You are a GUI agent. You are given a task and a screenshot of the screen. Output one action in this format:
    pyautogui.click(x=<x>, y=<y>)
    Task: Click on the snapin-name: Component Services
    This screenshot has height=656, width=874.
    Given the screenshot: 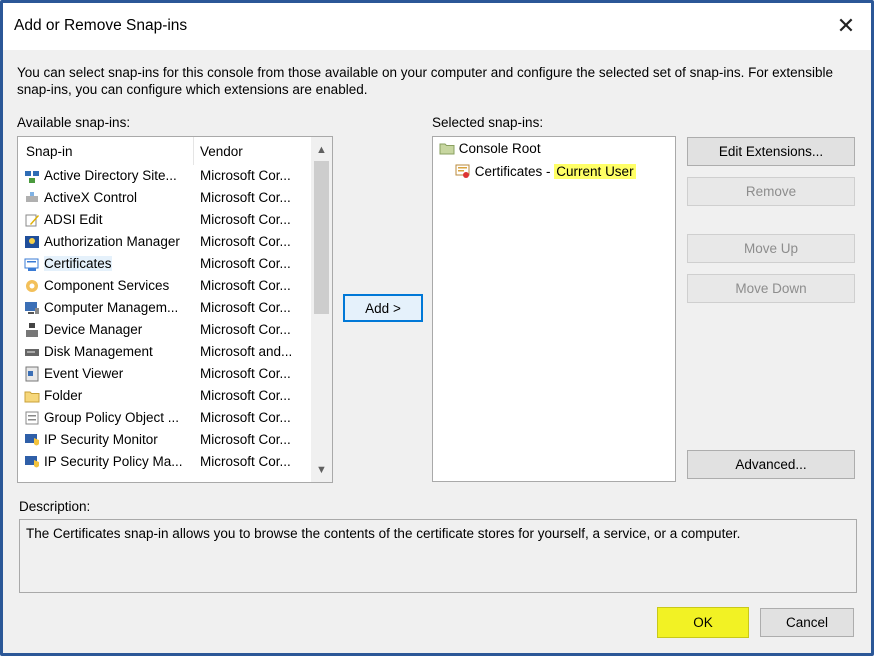 What is the action you would take?
    pyautogui.click(x=107, y=285)
    